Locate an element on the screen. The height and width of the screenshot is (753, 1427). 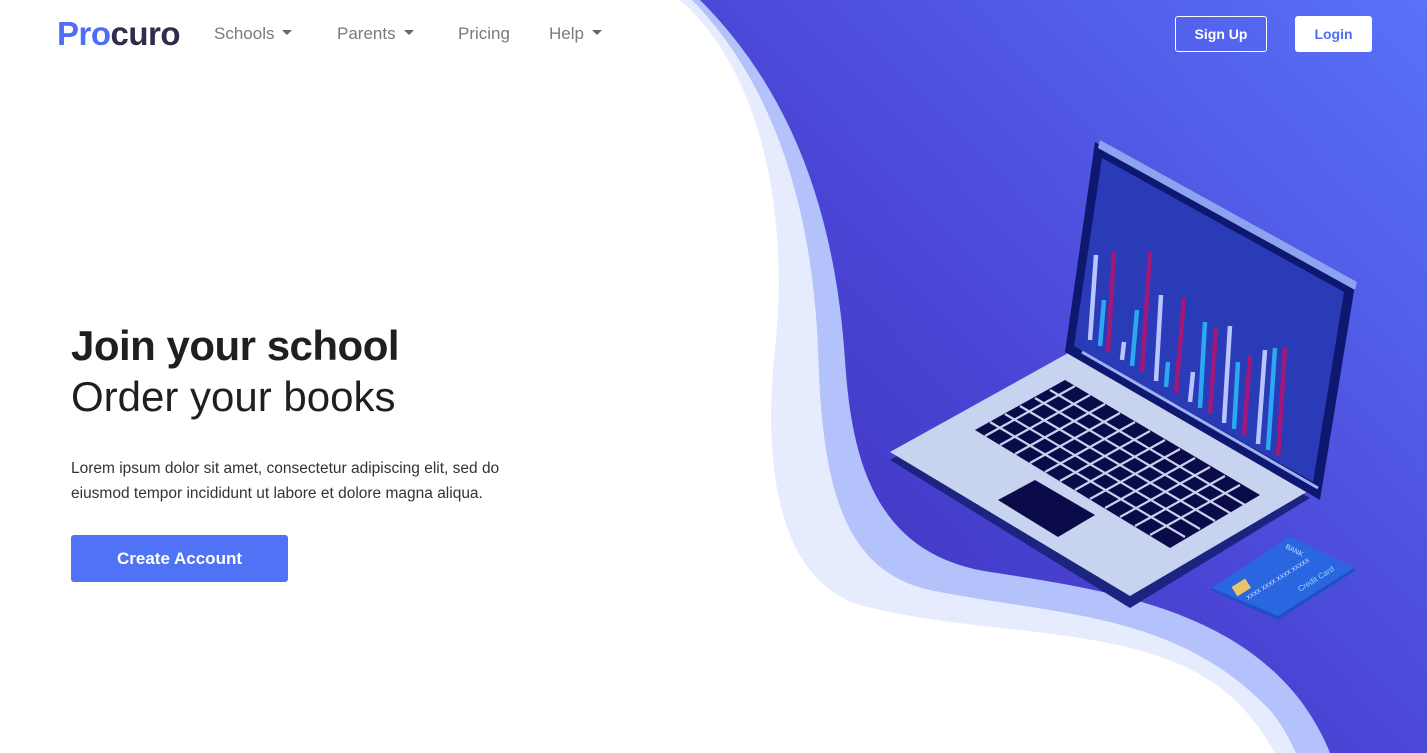
brand-logo: Procuro is located at coordinates (119, 34).